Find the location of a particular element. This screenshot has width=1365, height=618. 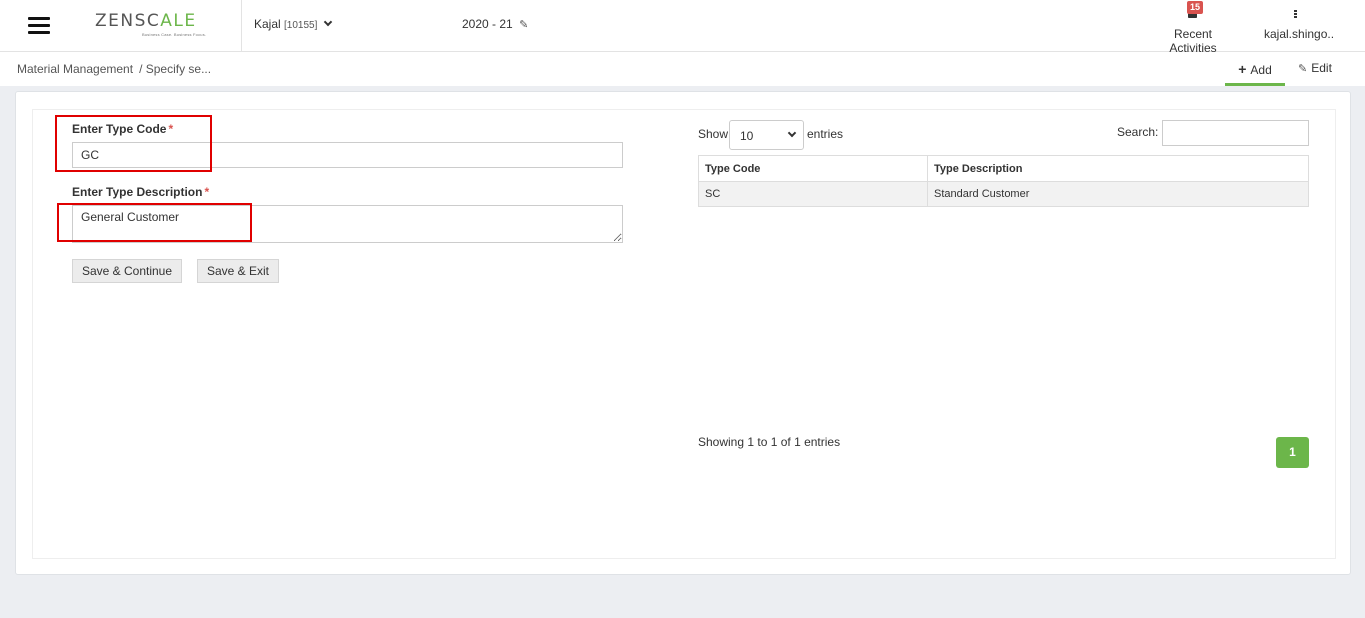

tab-edit-label: Edit is located at coordinates (1321, 68).